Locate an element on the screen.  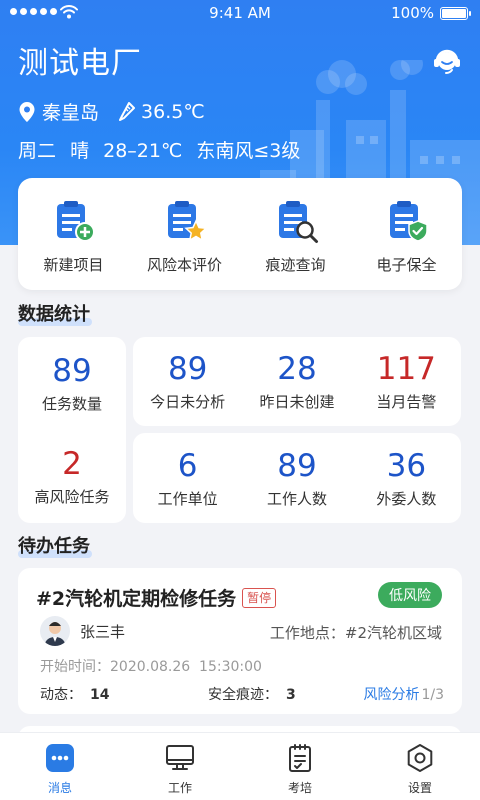
risk-analysis-link: 风险分析 is located at coordinates (391, 695).